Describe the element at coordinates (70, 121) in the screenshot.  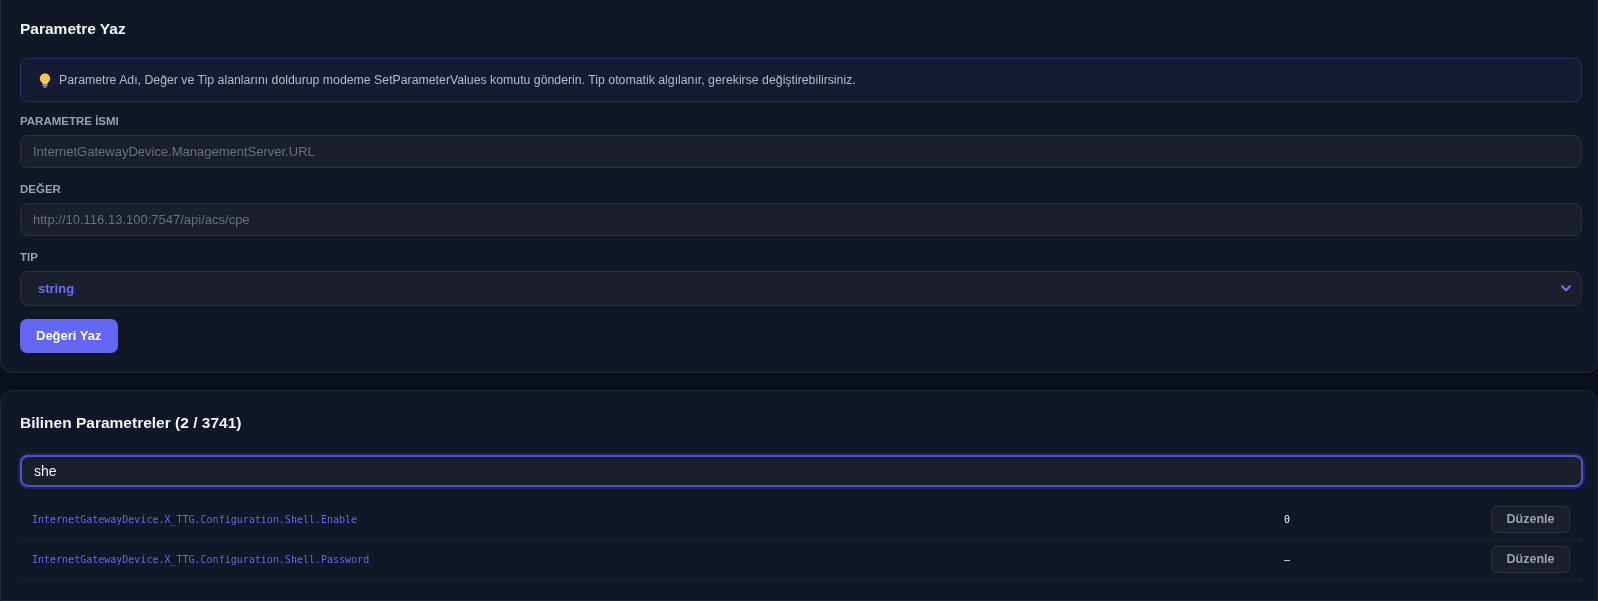
I see `field-label: PARAMETRE İSMI` at that location.